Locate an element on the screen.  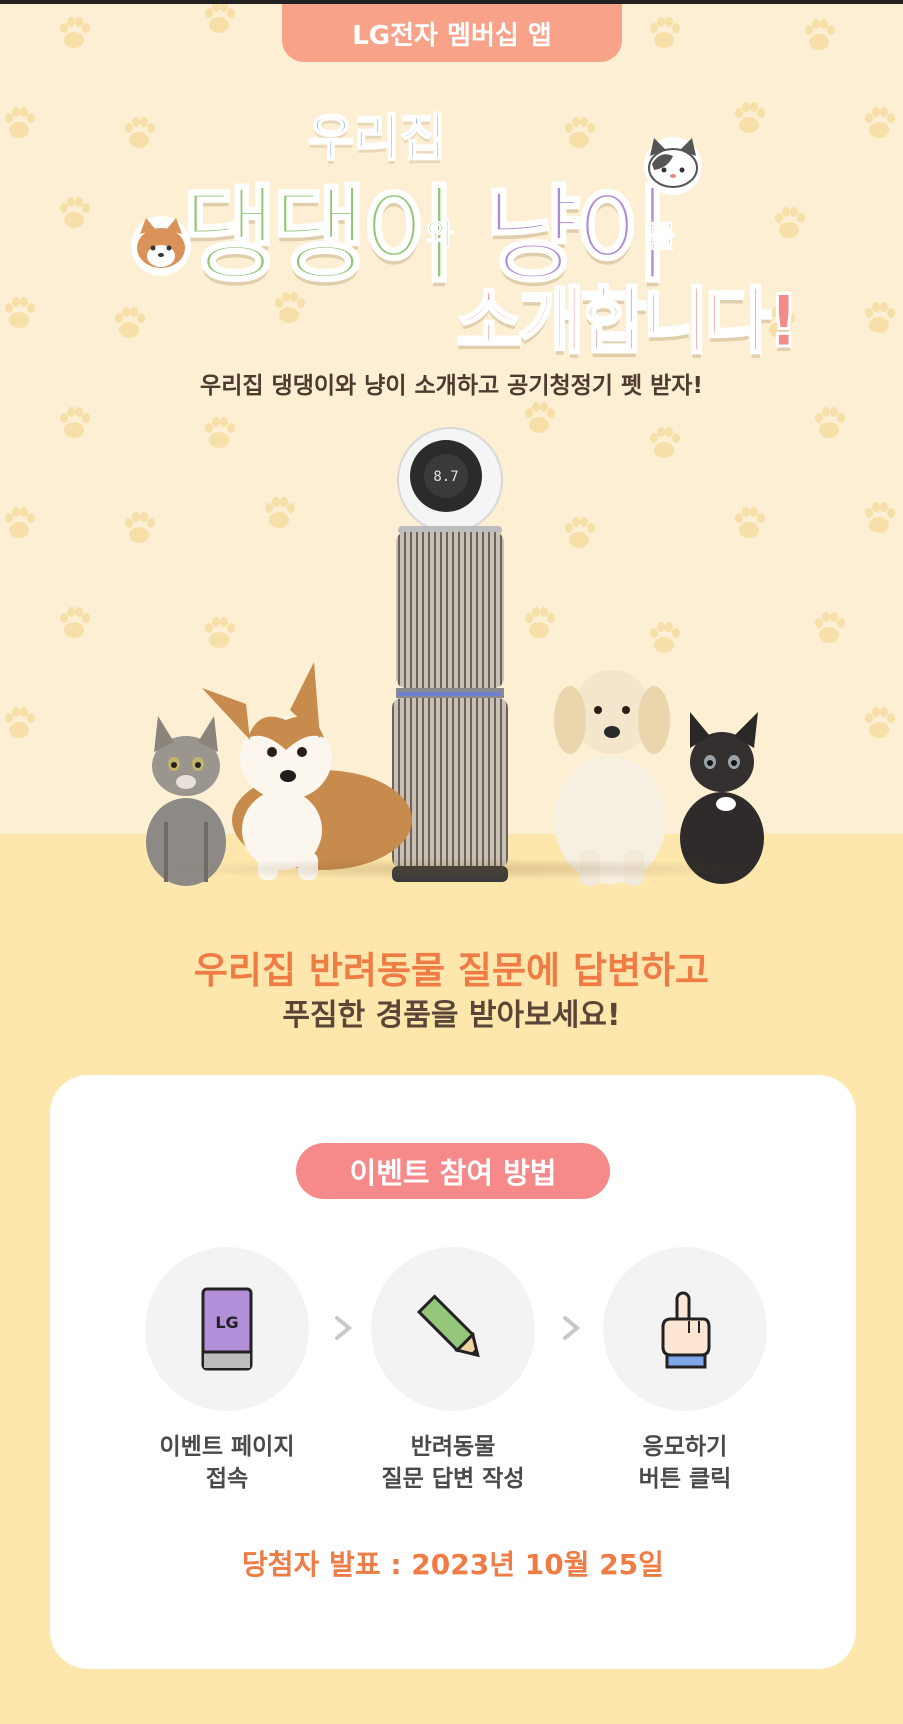
question-subheading: 푸짐한 경품을 받아보세요! is located at coordinates (451, 1015).